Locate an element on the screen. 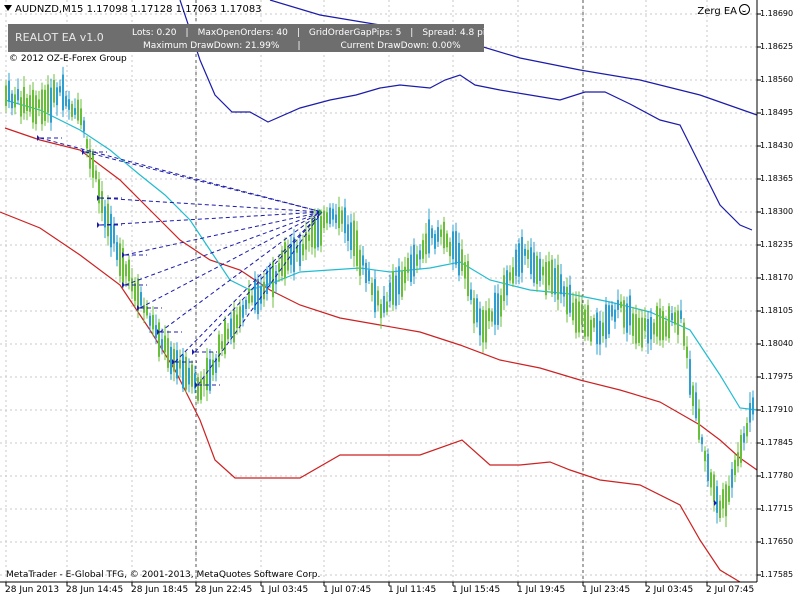 The height and width of the screenshot is (600, 800). price-label: 1.18365 is located at coordinates (777, 178).